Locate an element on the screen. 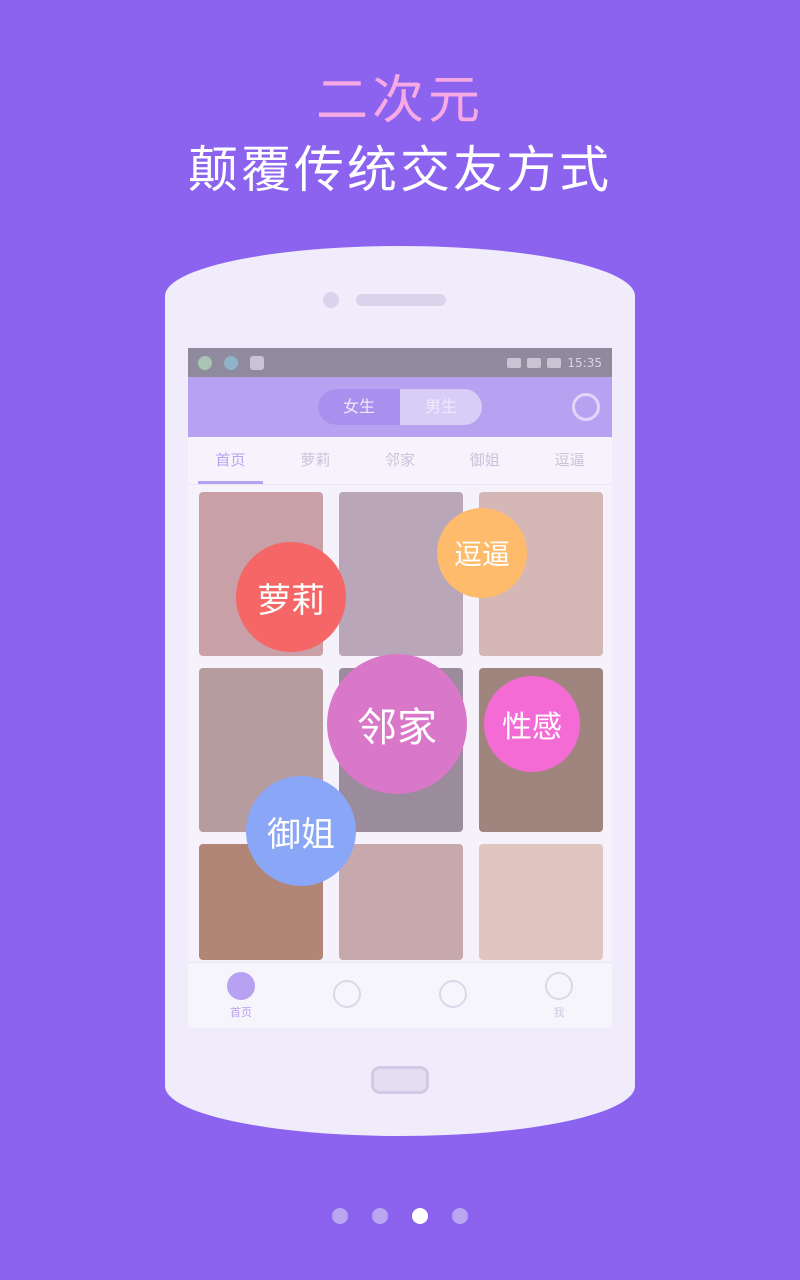 Image resolution: width=800 pixels, height=1280 pixels. person-icon is located at coordinates (559, 985).